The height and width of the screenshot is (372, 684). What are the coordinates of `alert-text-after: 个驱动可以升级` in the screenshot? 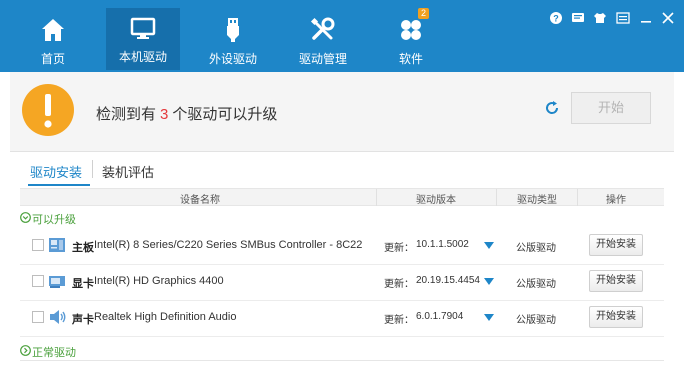 It's located at (225, 114).